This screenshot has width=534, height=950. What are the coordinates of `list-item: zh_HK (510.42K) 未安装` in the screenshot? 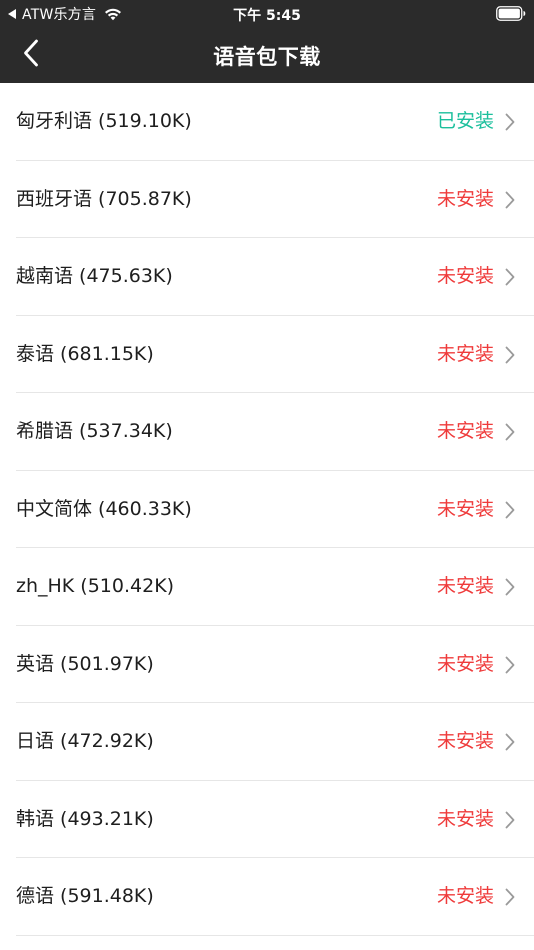 It's located at (267, 587).